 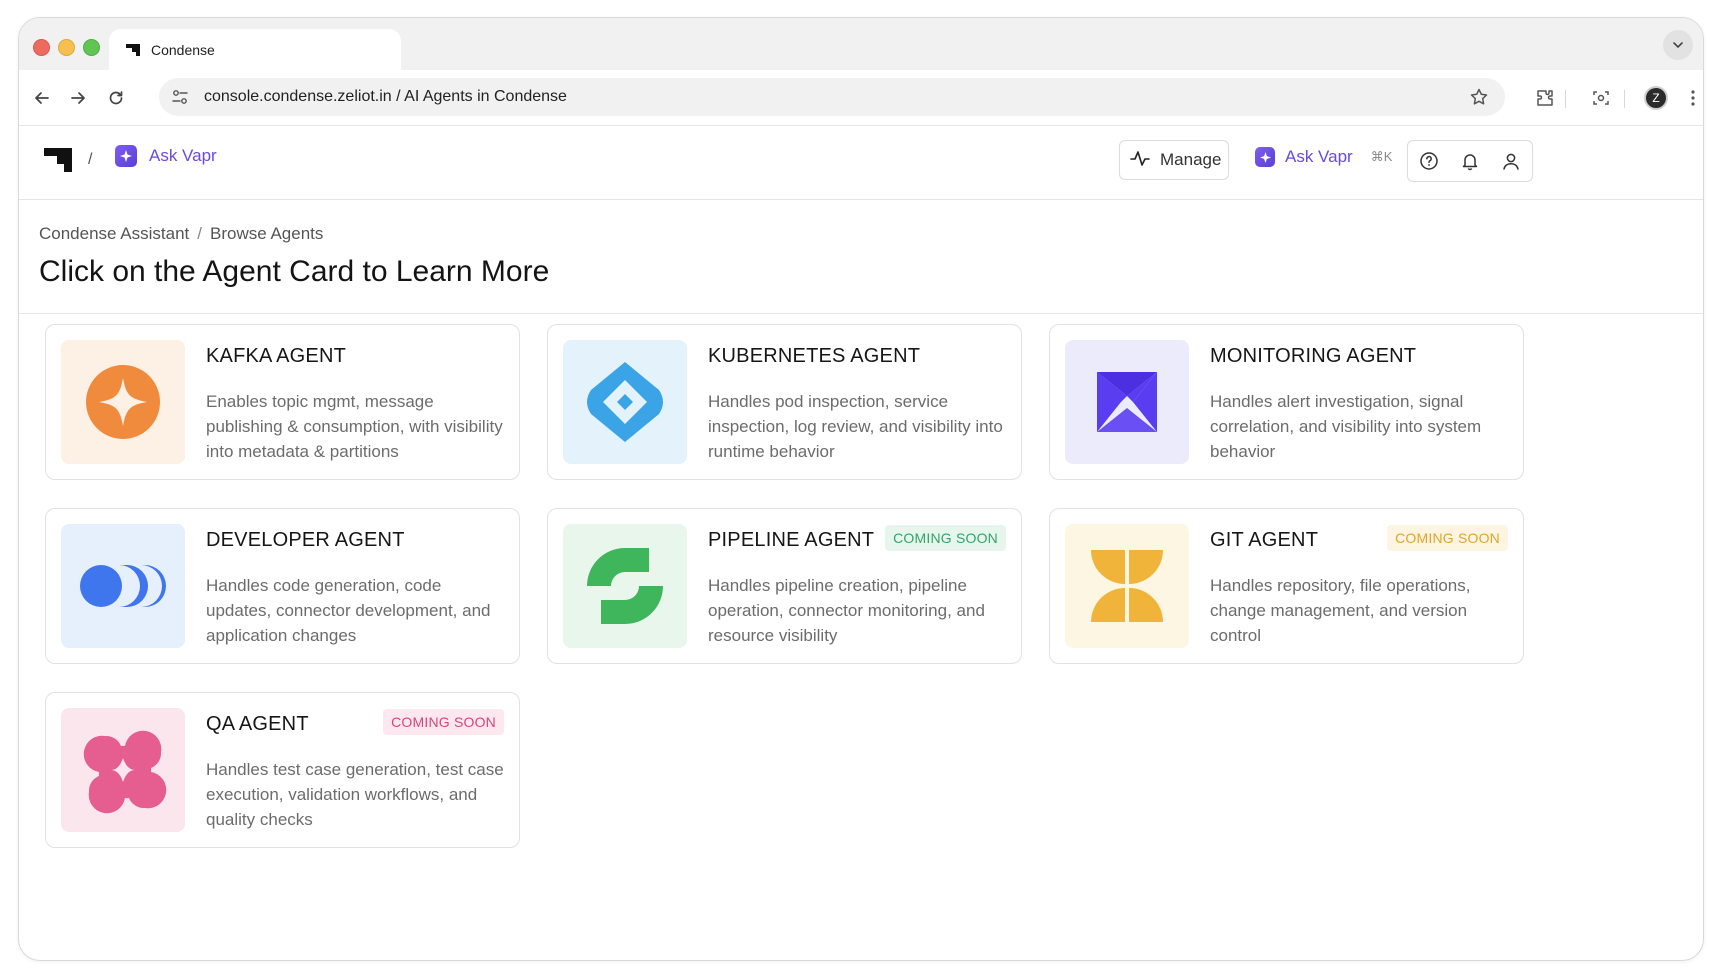 I want to click on bell-icon, so click(x=1470, y=161).